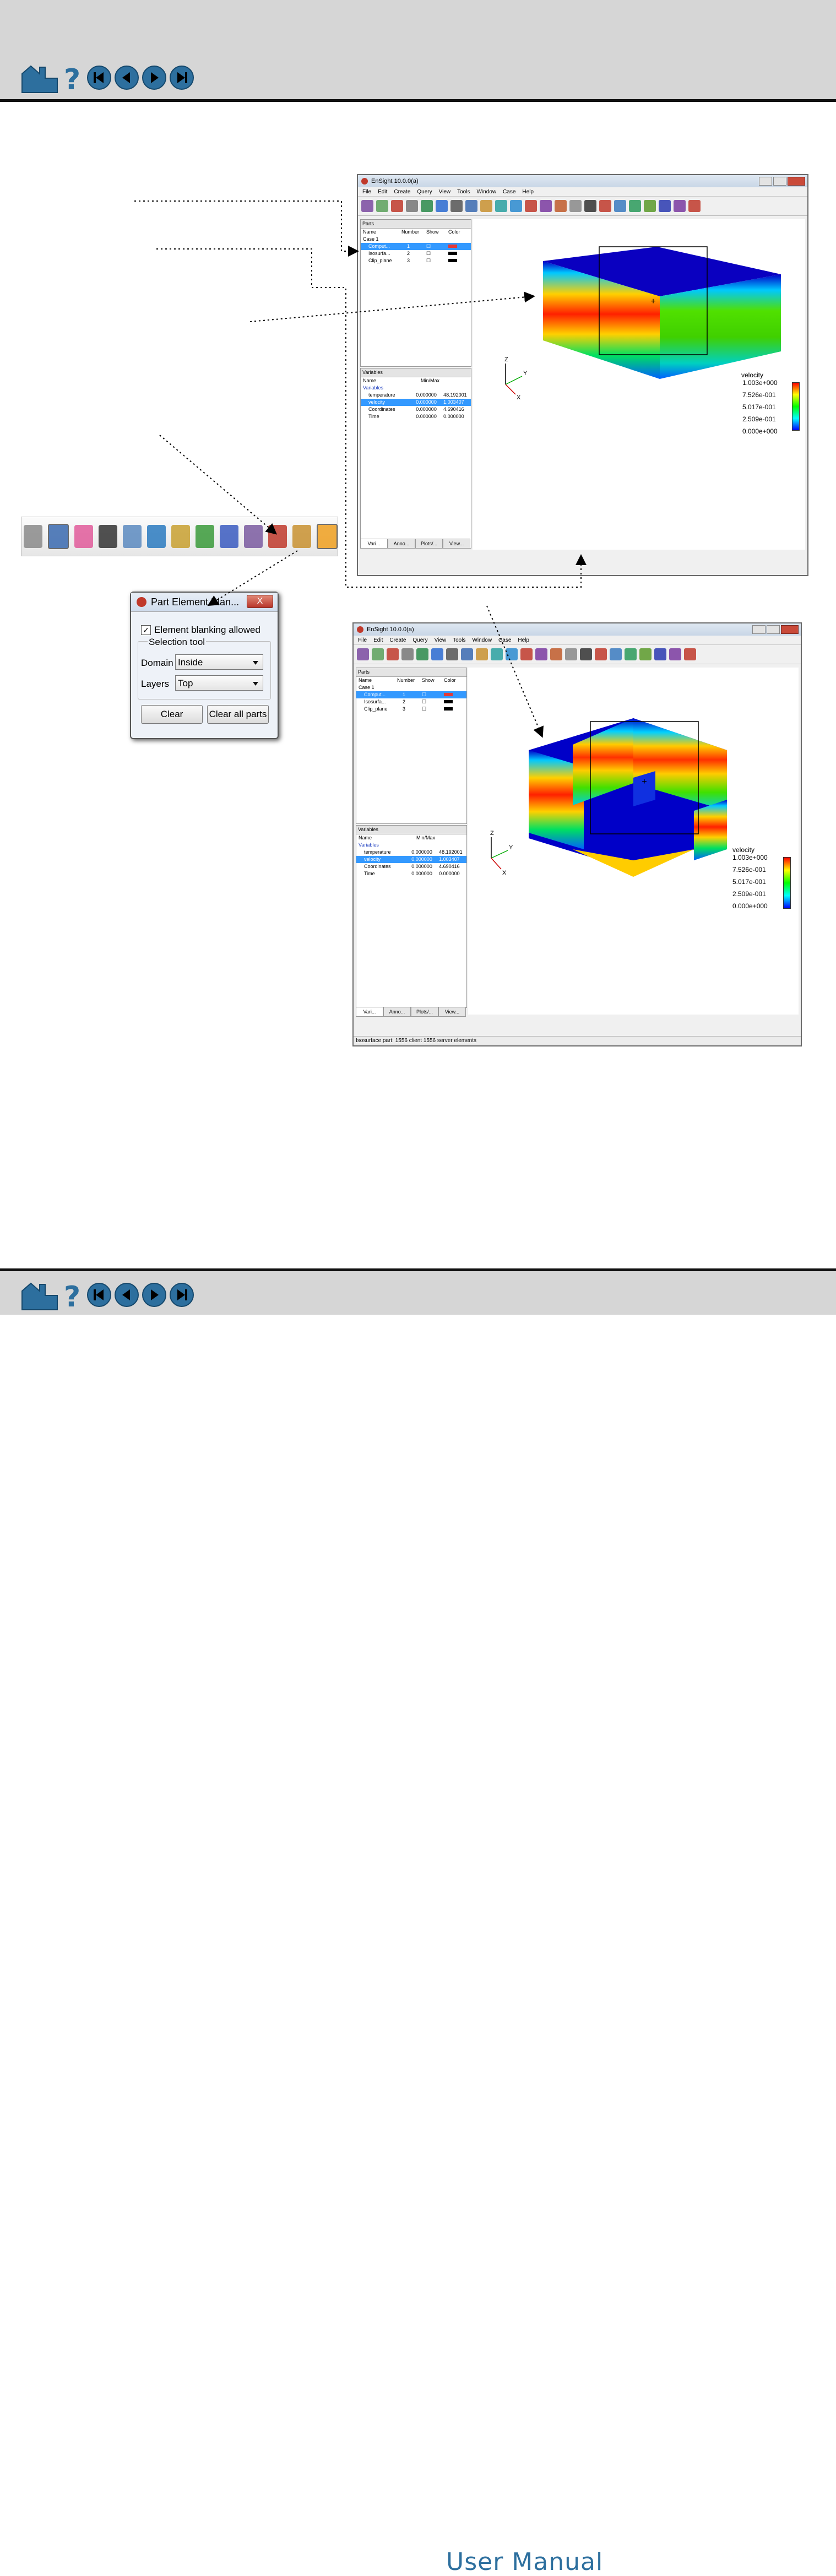 Image resolution: width=836 pixels, height=2576 pixels. Describe the element at coordinates (360, 469) in the screenshot. I see `callout-arrows` at that location.